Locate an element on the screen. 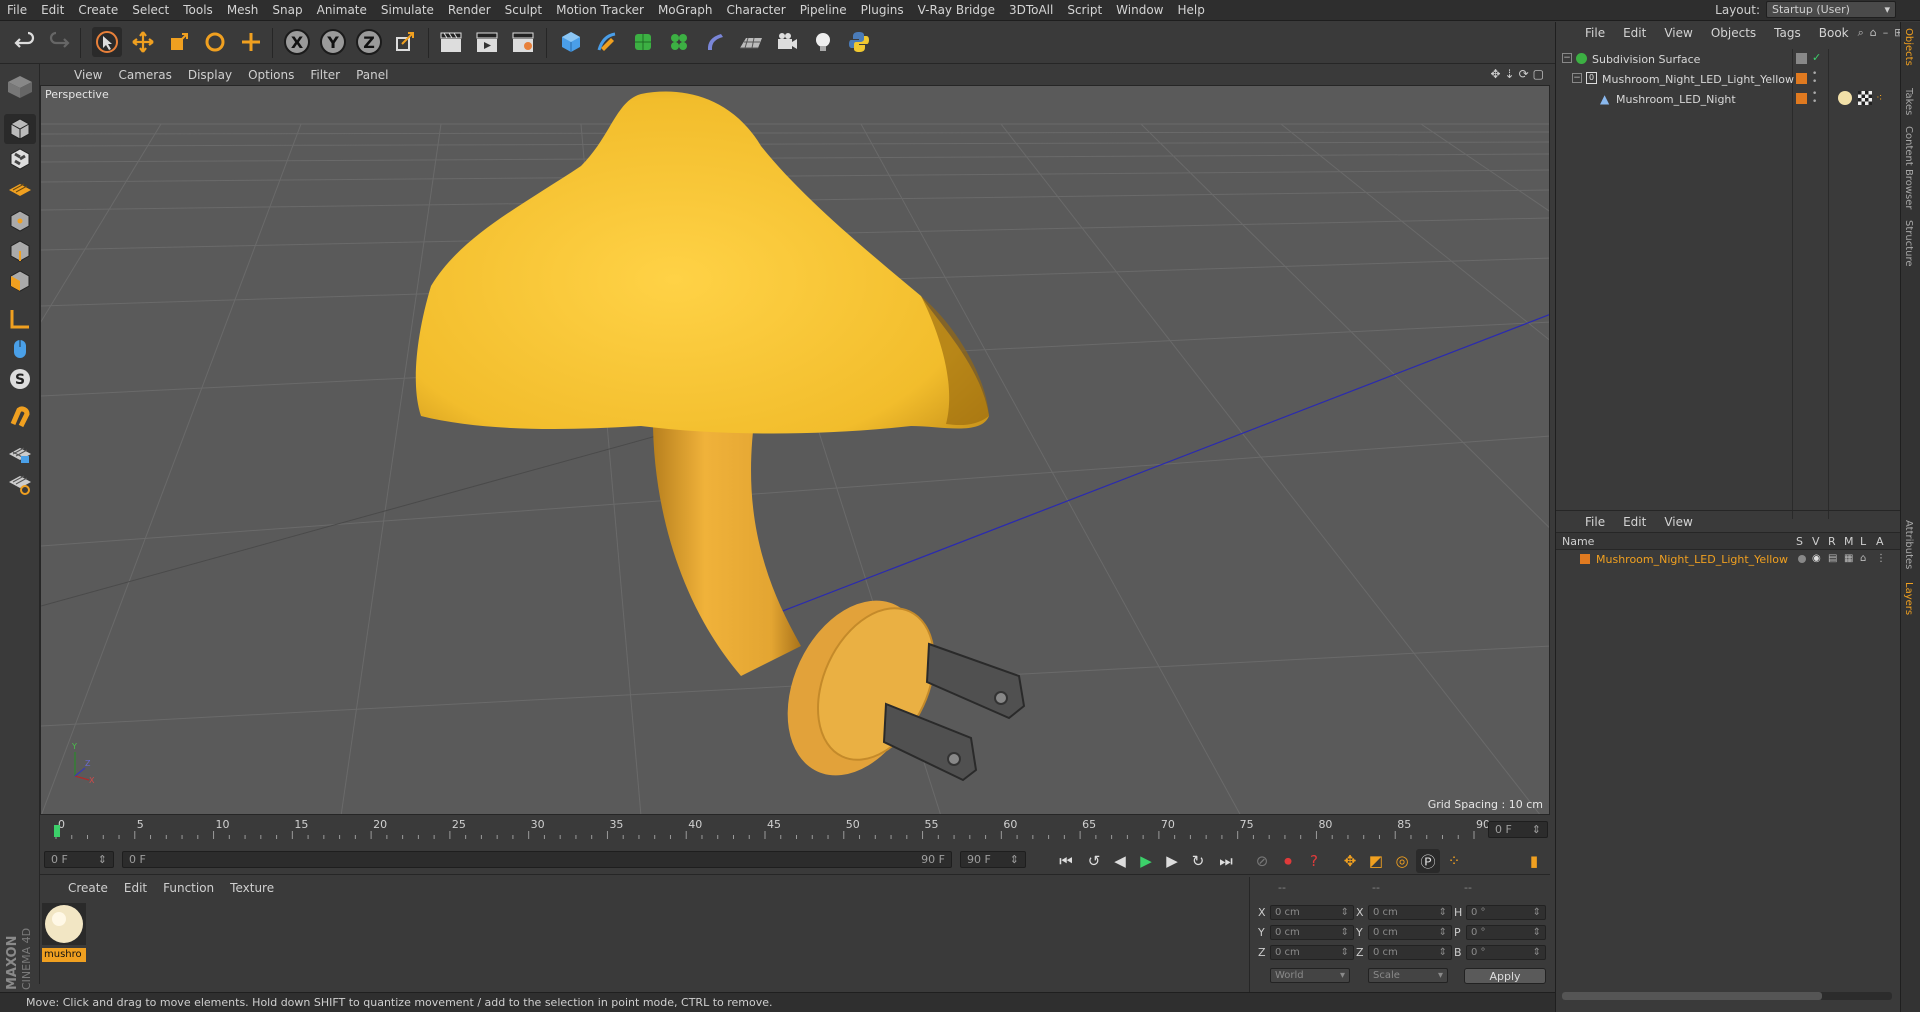 The image size is (1920, 1012). go-to-end-button: ⏭ is located at coordinates (1226, 861).